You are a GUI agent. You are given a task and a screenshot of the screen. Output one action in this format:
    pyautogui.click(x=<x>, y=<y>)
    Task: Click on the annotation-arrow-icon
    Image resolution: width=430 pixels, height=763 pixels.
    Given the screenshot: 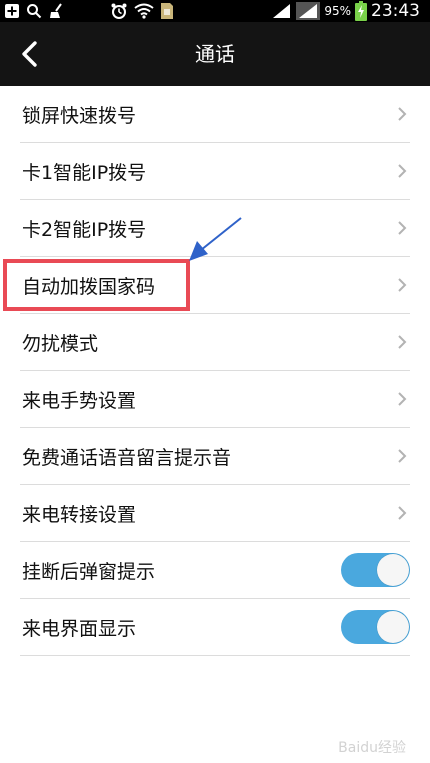 What is the action you would take?
    pyautogui.click(x=215, y=239)
    